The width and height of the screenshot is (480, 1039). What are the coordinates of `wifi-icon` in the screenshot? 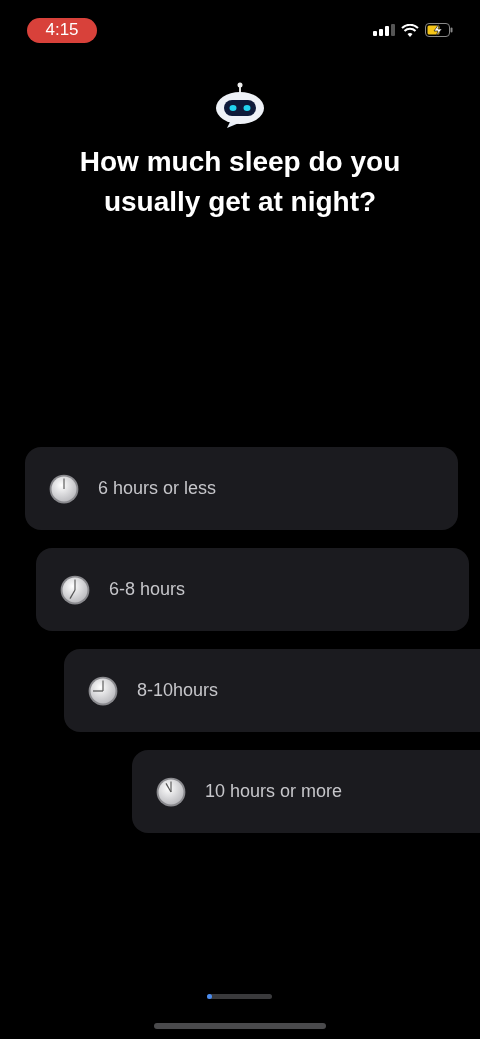 It's located at (410, 30).